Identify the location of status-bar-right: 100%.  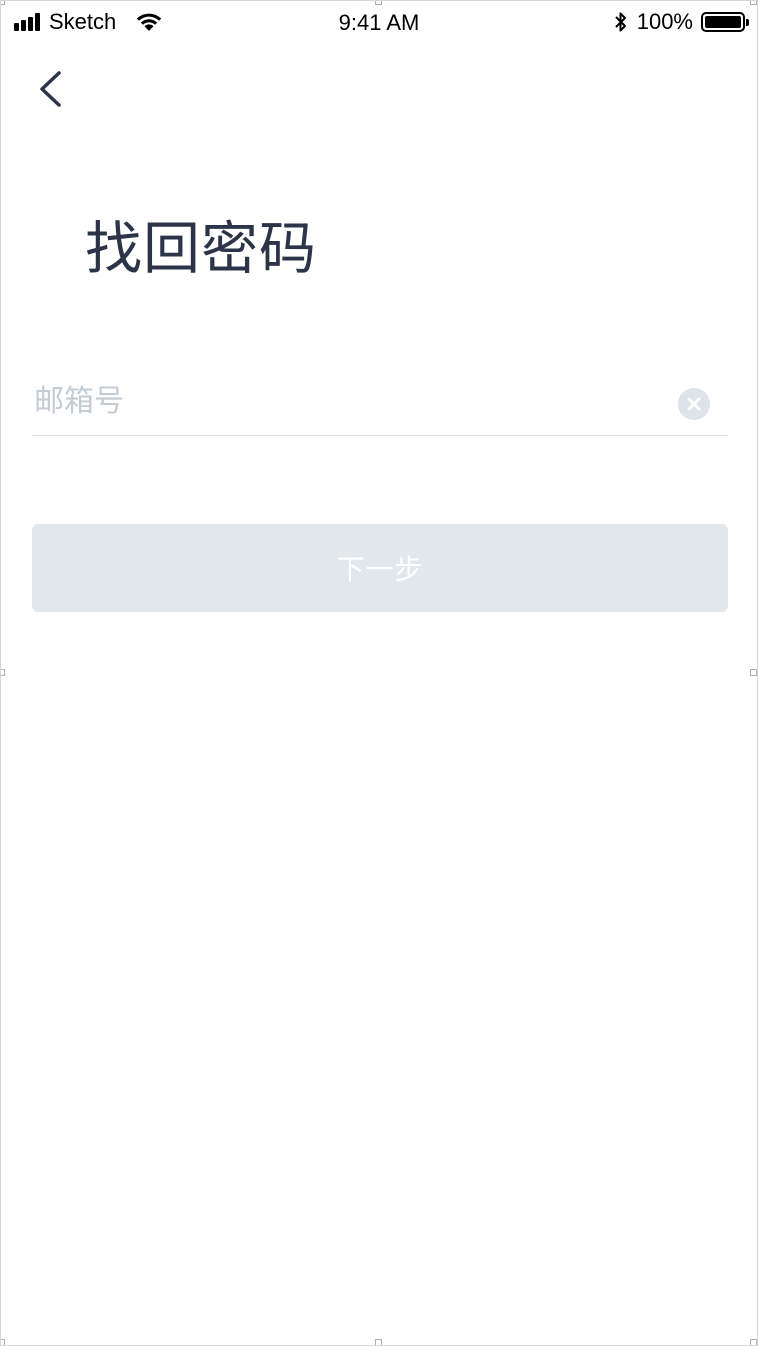
(681, 21).